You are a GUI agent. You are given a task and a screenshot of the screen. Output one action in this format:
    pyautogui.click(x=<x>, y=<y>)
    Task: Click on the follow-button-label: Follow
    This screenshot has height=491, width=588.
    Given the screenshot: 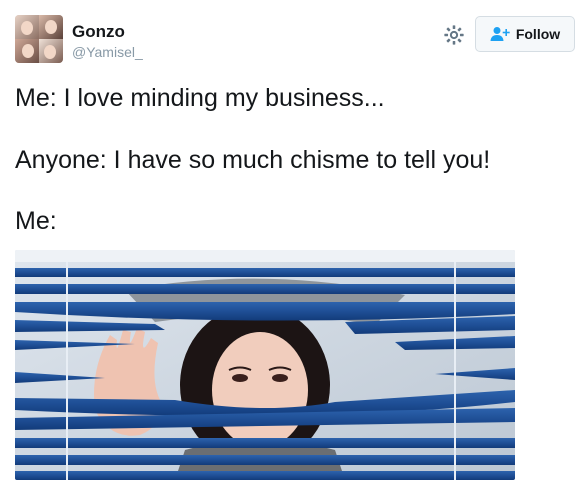 What is the action you would take?
    pyautogui.click(x=538, y=34)
    